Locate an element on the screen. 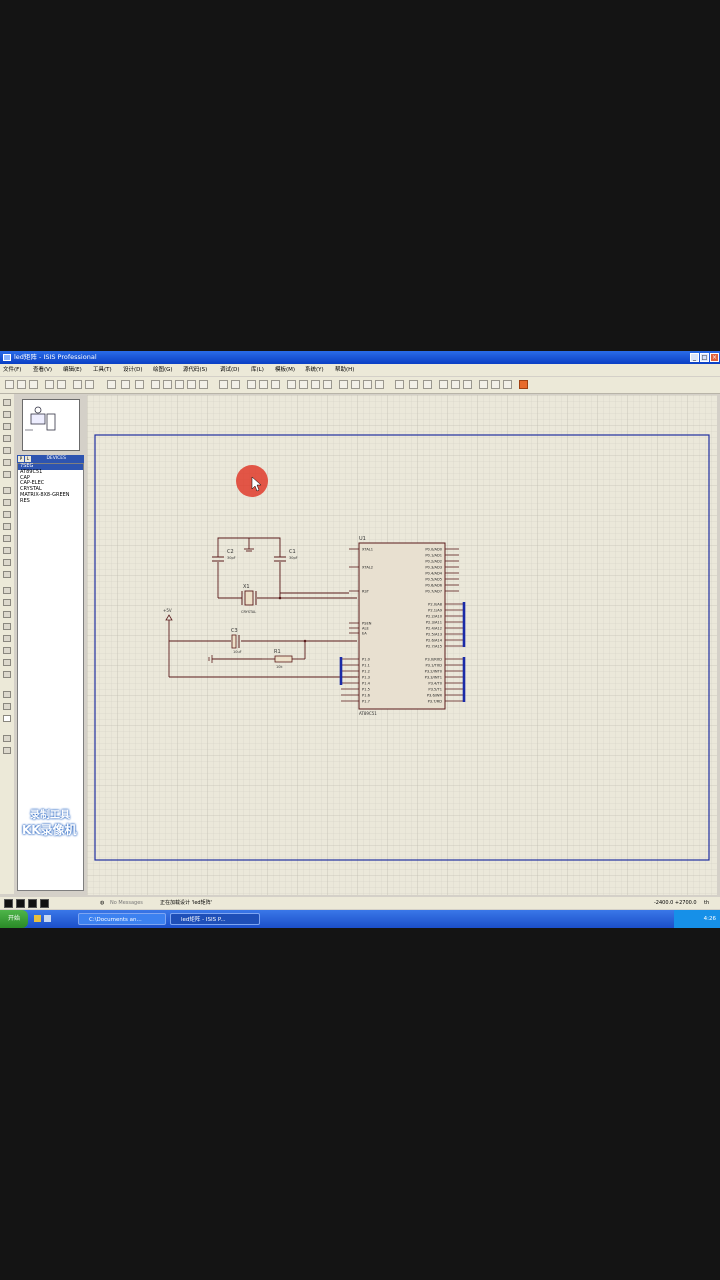 The height and width of the screenshot is (1280, 720). selection-mode-icon is located at coordinates (7, 402).